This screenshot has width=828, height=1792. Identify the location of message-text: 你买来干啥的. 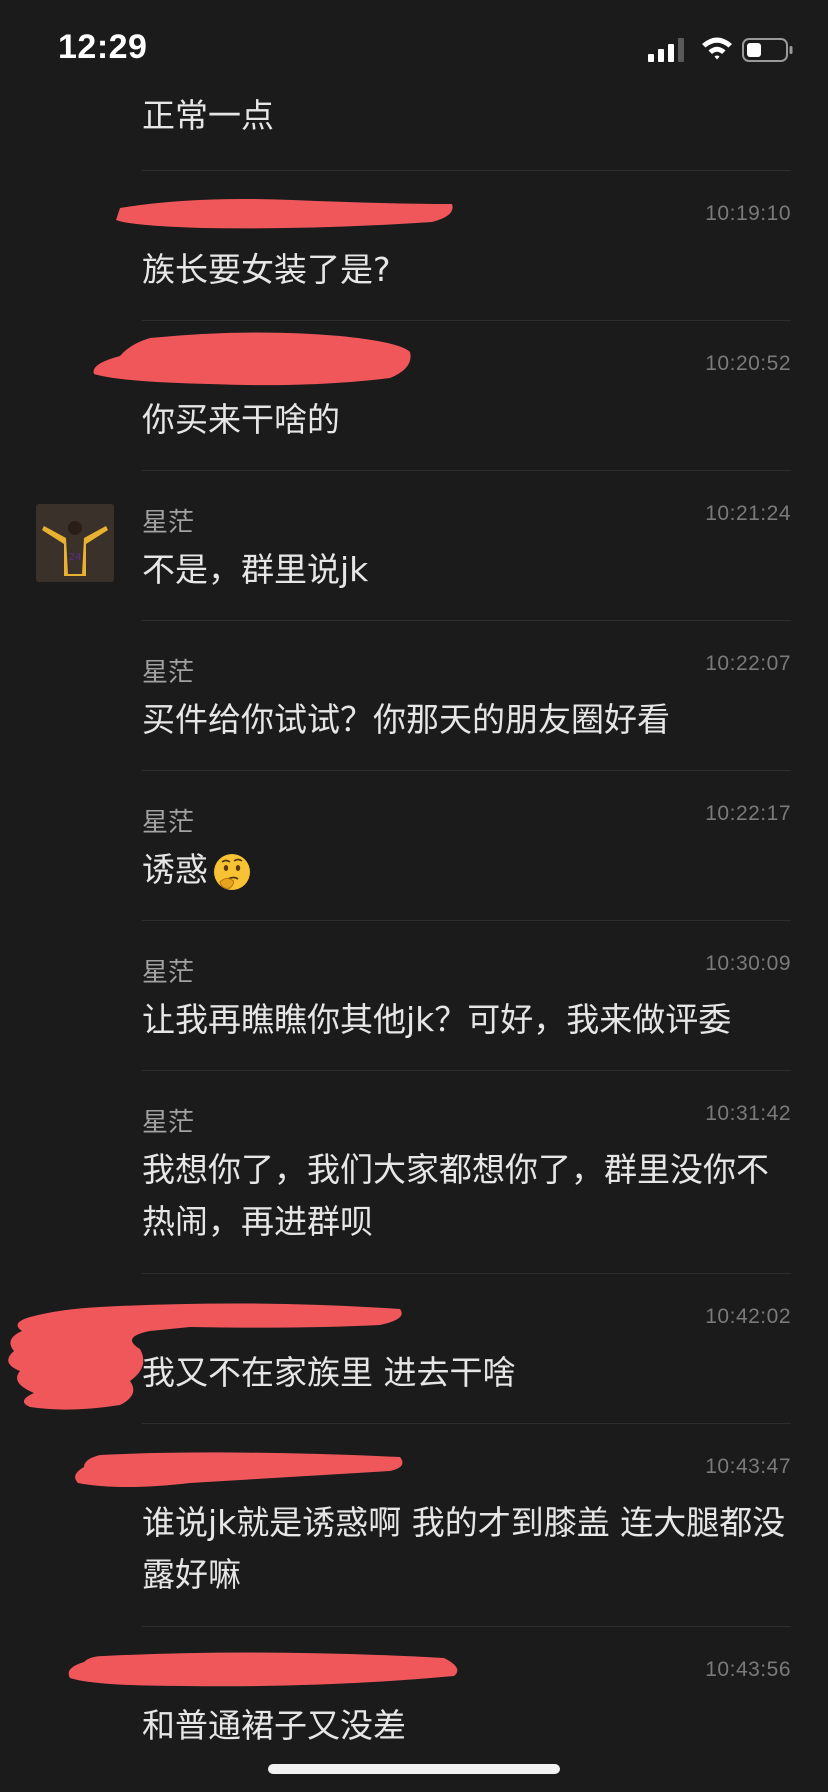
(241, 419).